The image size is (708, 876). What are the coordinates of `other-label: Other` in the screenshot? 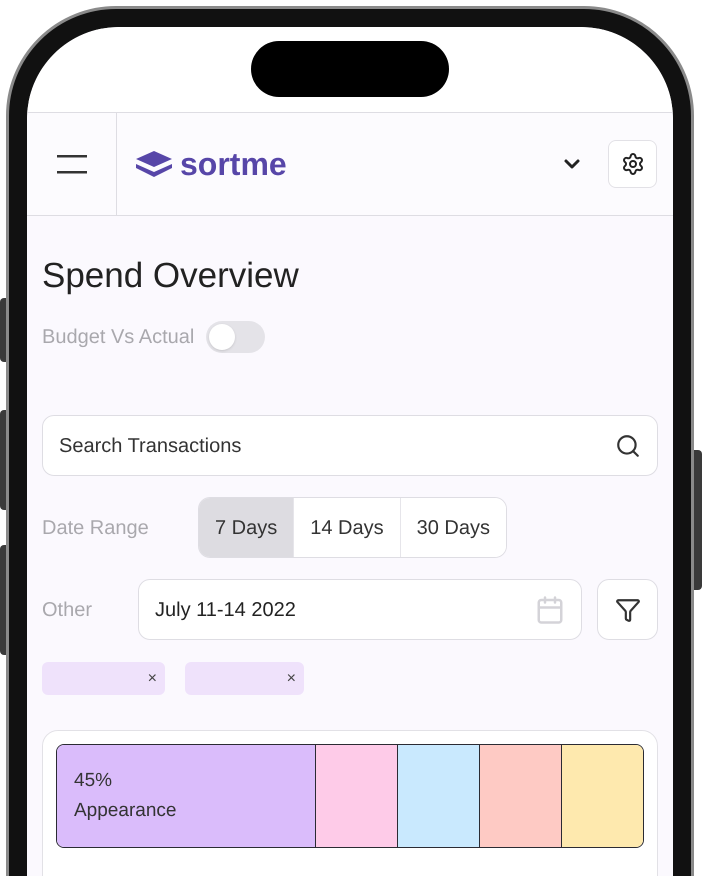 It's located at (68, 610).